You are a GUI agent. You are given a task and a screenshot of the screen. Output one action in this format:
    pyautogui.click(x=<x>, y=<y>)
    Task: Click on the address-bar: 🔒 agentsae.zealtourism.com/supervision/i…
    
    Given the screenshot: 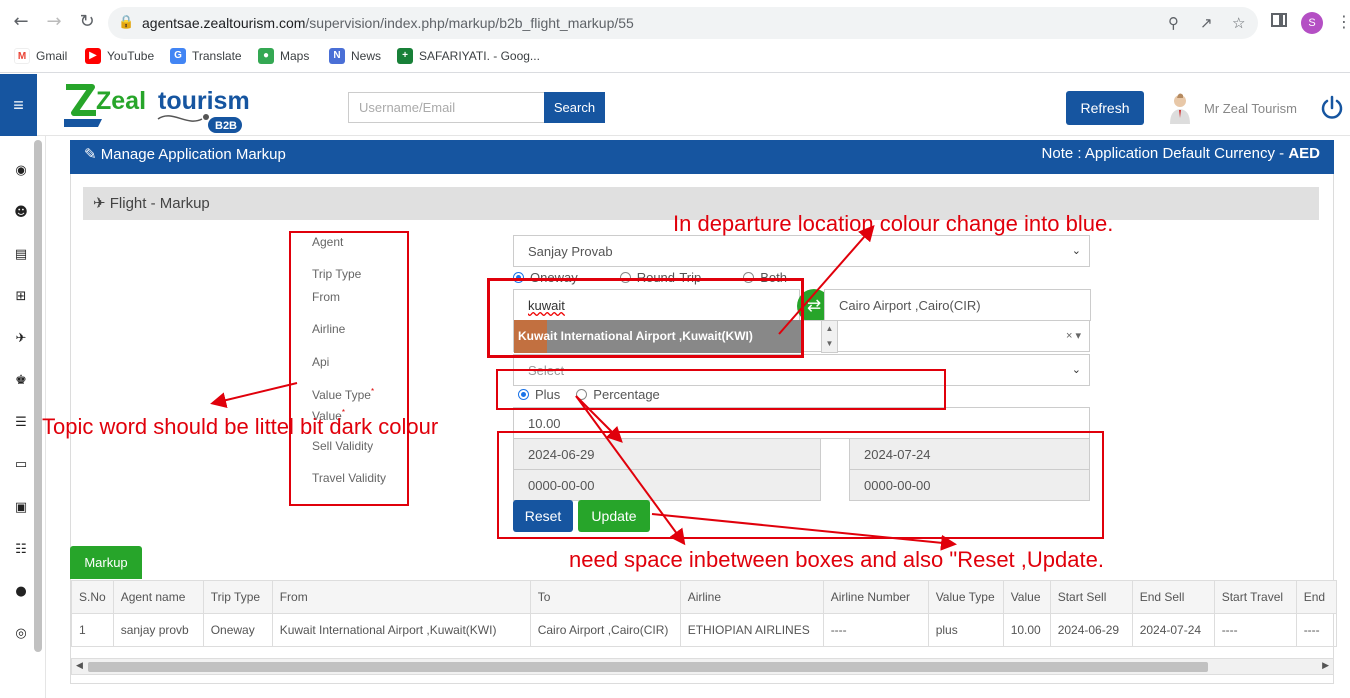 What is the action you would take?
    pyautogui.click(x=683, y=23)
    